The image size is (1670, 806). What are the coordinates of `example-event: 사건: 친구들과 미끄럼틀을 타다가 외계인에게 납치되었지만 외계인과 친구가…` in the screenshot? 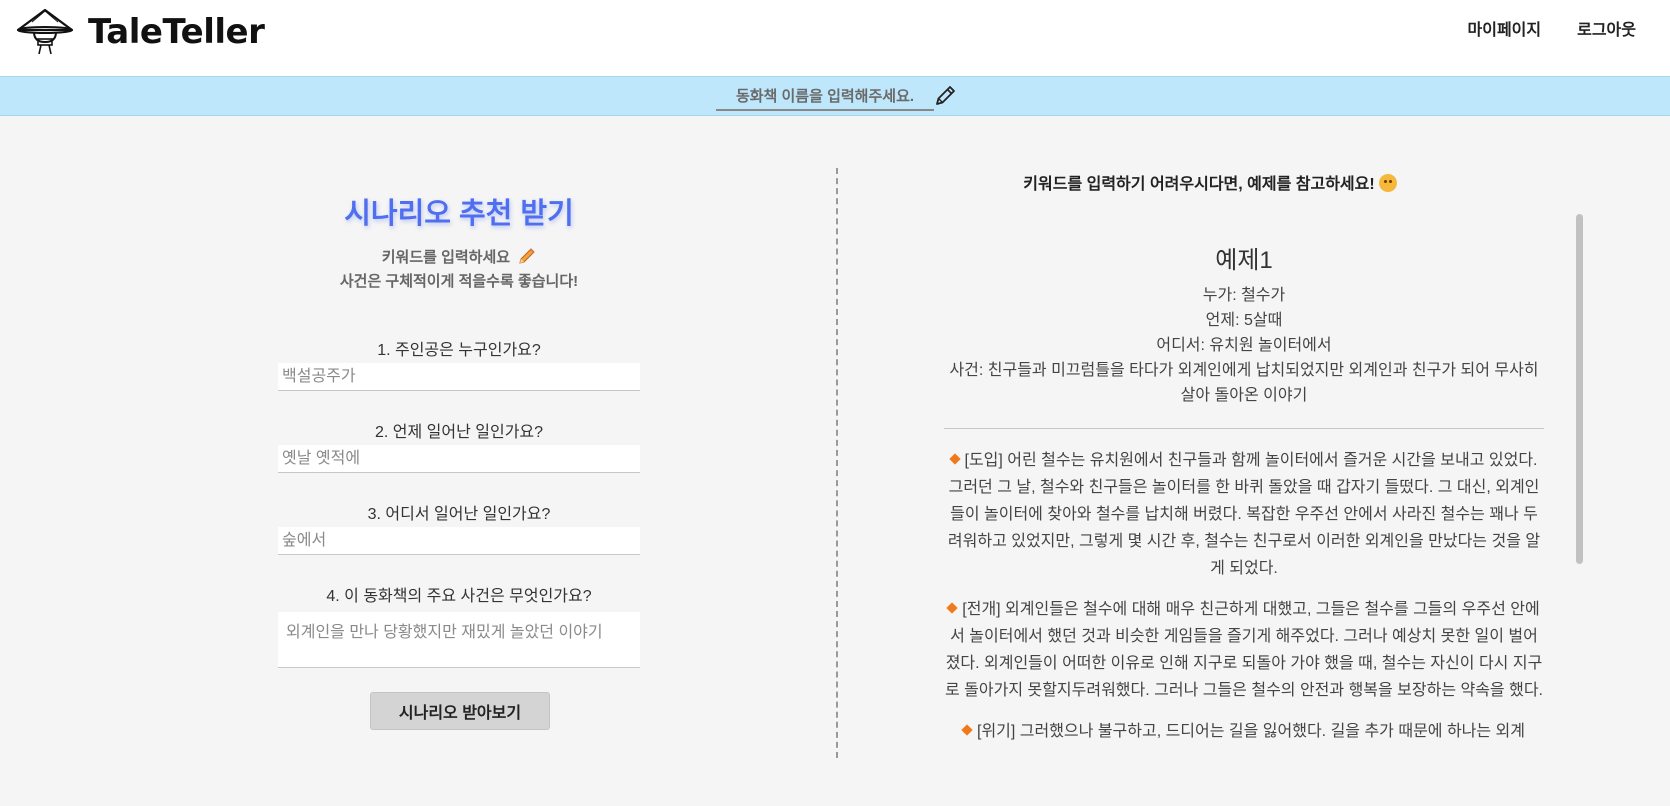 It's located at (1244, 383).